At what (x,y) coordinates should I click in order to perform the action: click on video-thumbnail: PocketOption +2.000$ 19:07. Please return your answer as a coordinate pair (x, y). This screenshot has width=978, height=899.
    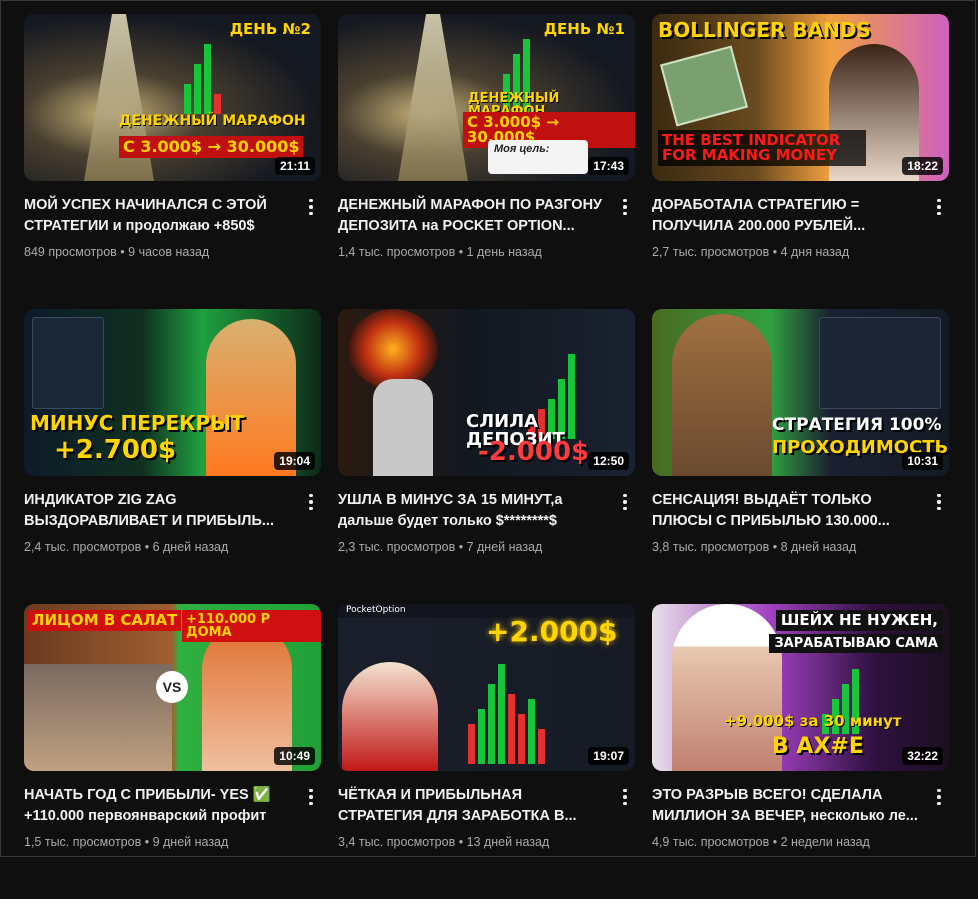
    Looking at the image, I should click on (486, 687).